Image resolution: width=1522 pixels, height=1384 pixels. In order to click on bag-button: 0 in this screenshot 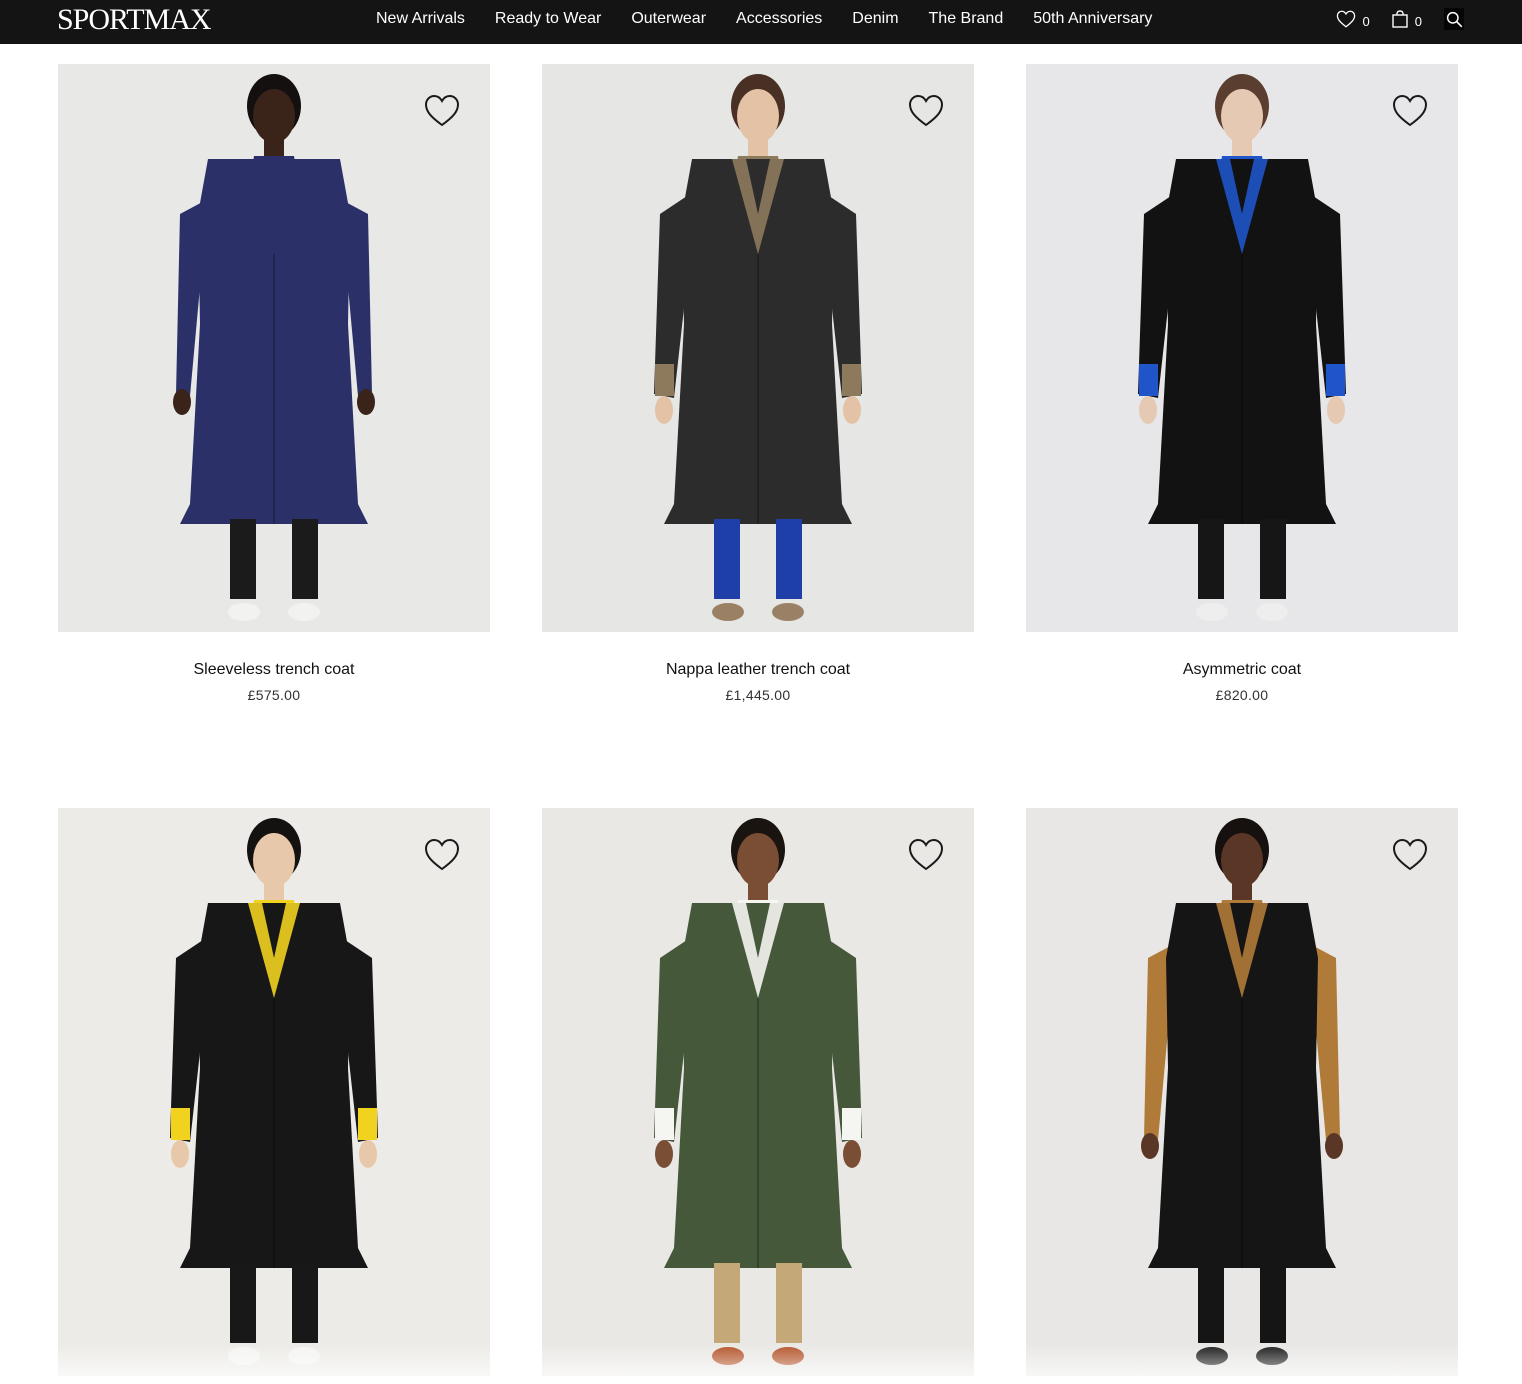, I will do `click(1407, 19)`.